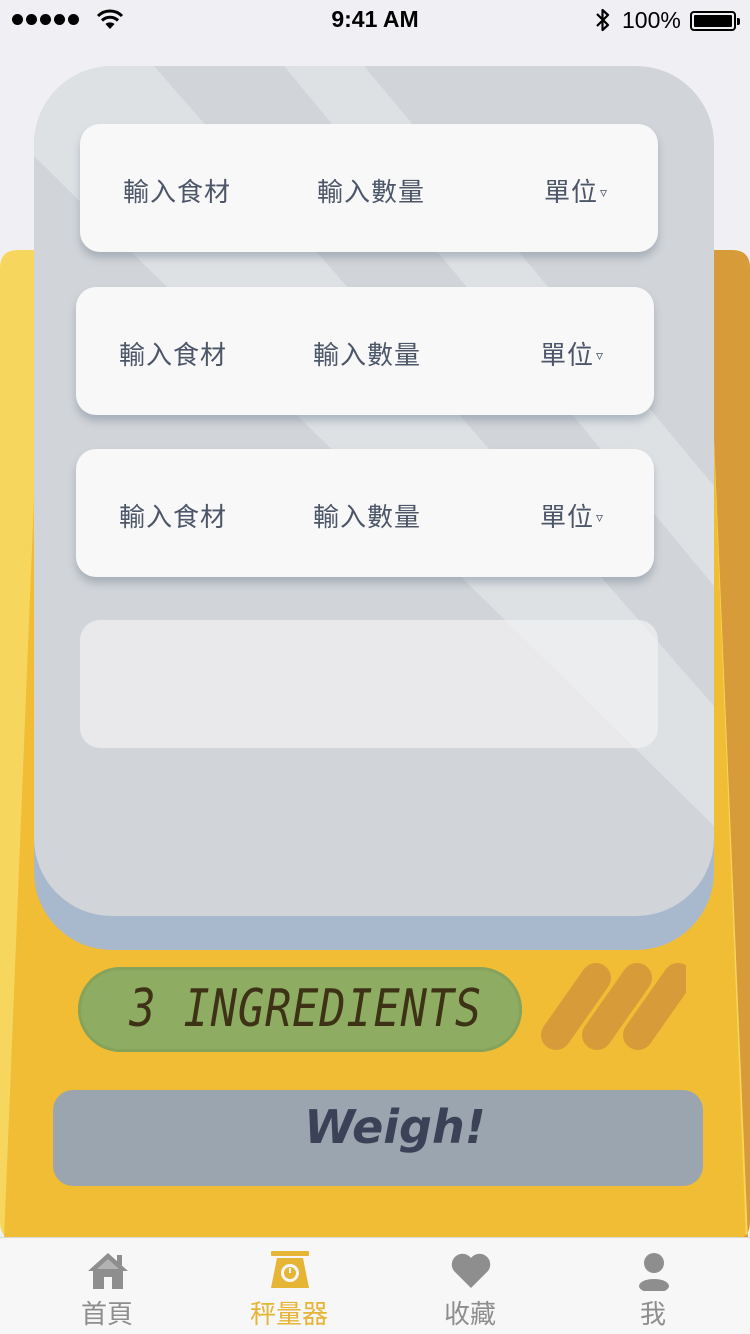 This screenshot has height=1334, width=750. I want to click on heart-icon, so click(471, 1270).